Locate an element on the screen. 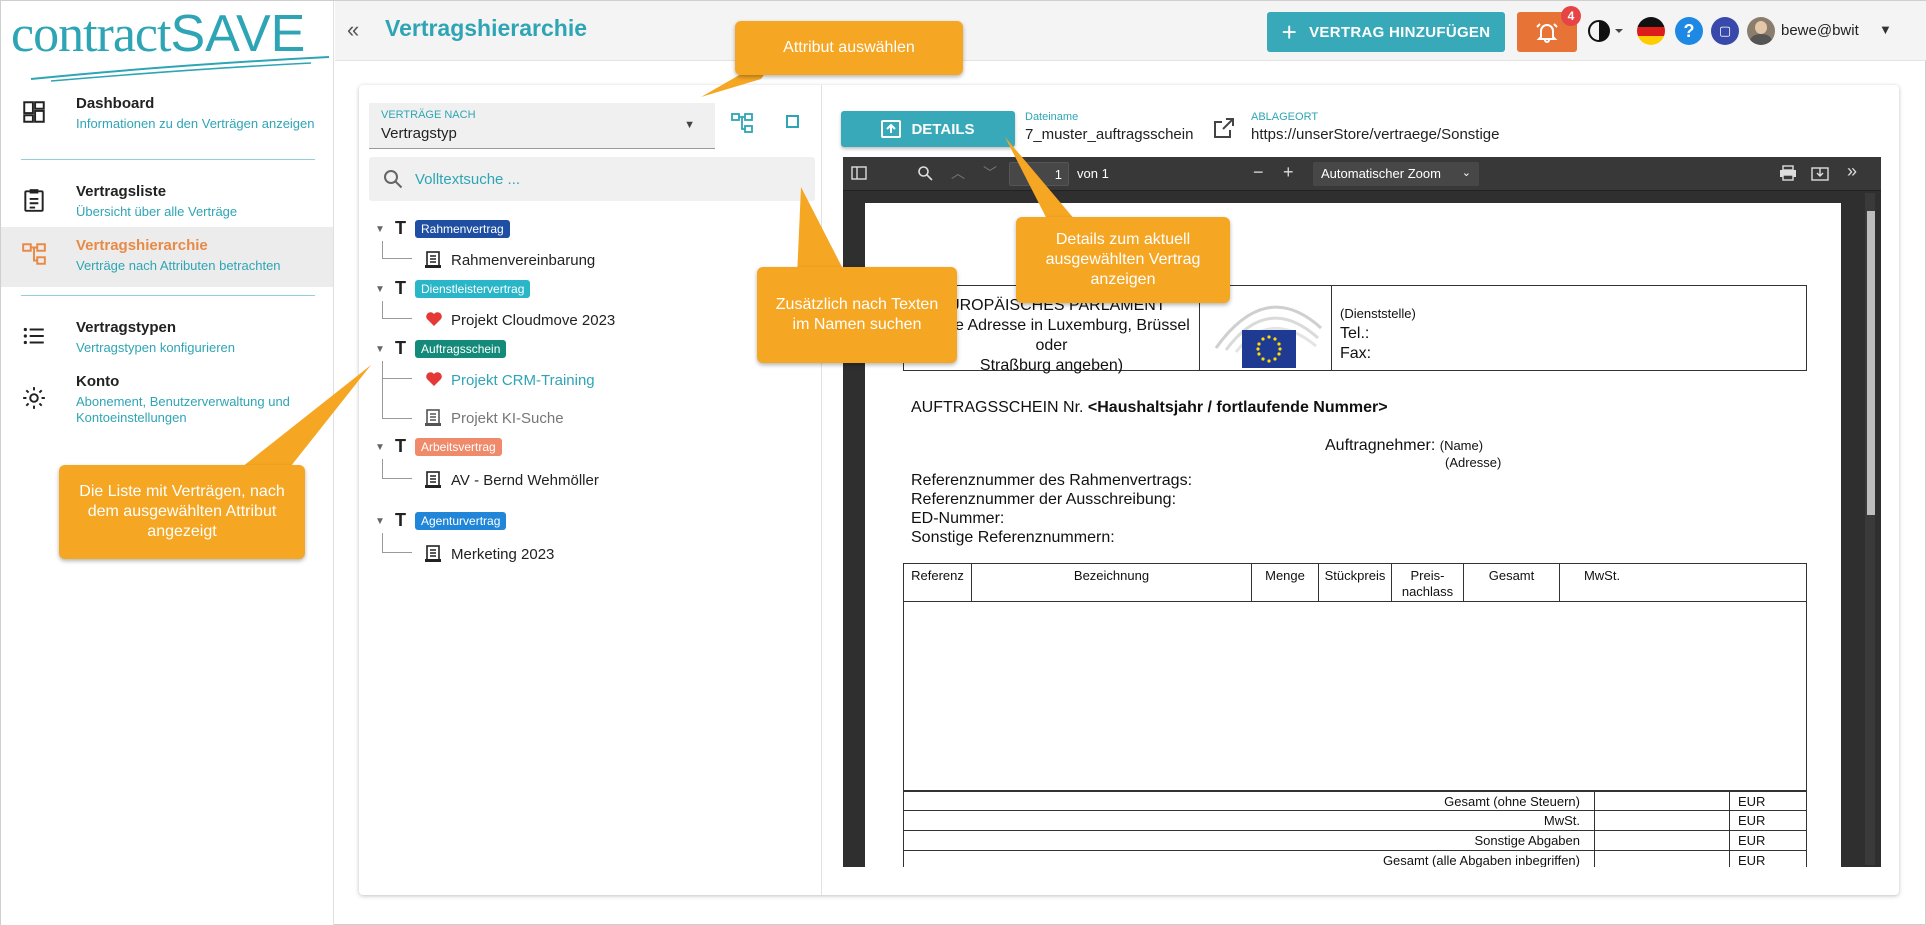  zoom-select-value: Automatischer Zoom is located at coordinates (1381, 173).